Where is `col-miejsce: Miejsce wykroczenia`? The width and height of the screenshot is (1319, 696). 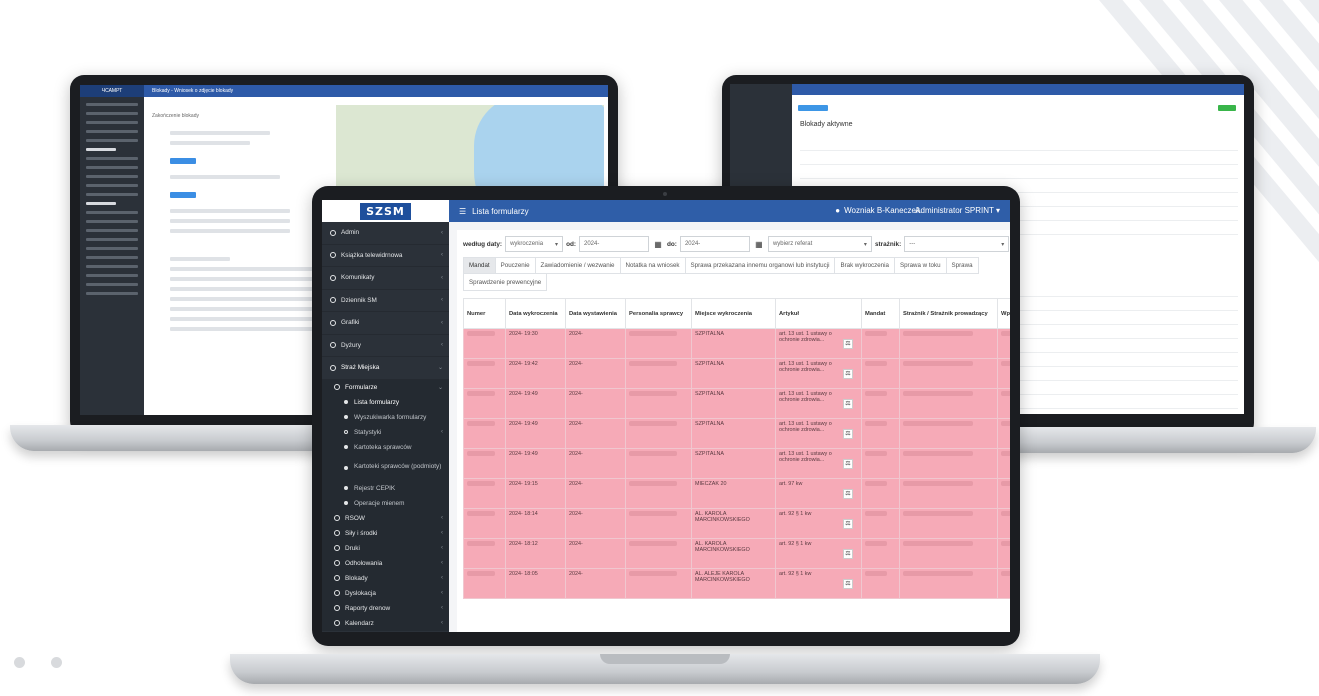
col-miejsce: Miejsce wykroczenia is located at coordinates (733, 313).